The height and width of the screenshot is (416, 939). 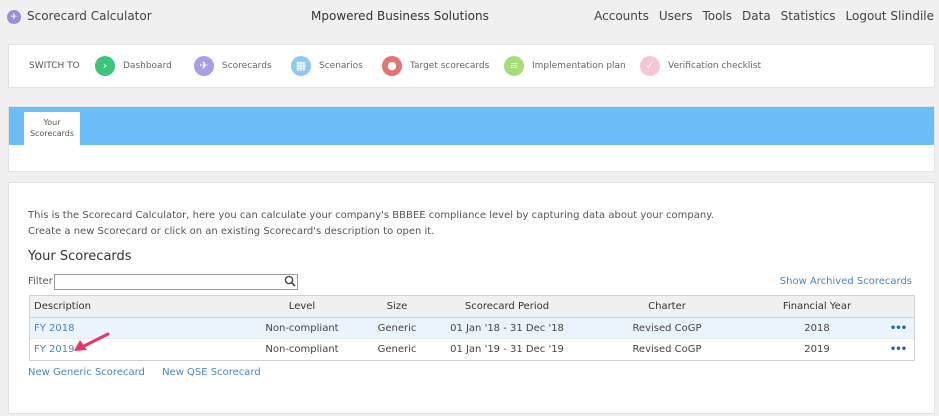 I want to click on tab-label-line1: Your, so click(x=52, y=122).